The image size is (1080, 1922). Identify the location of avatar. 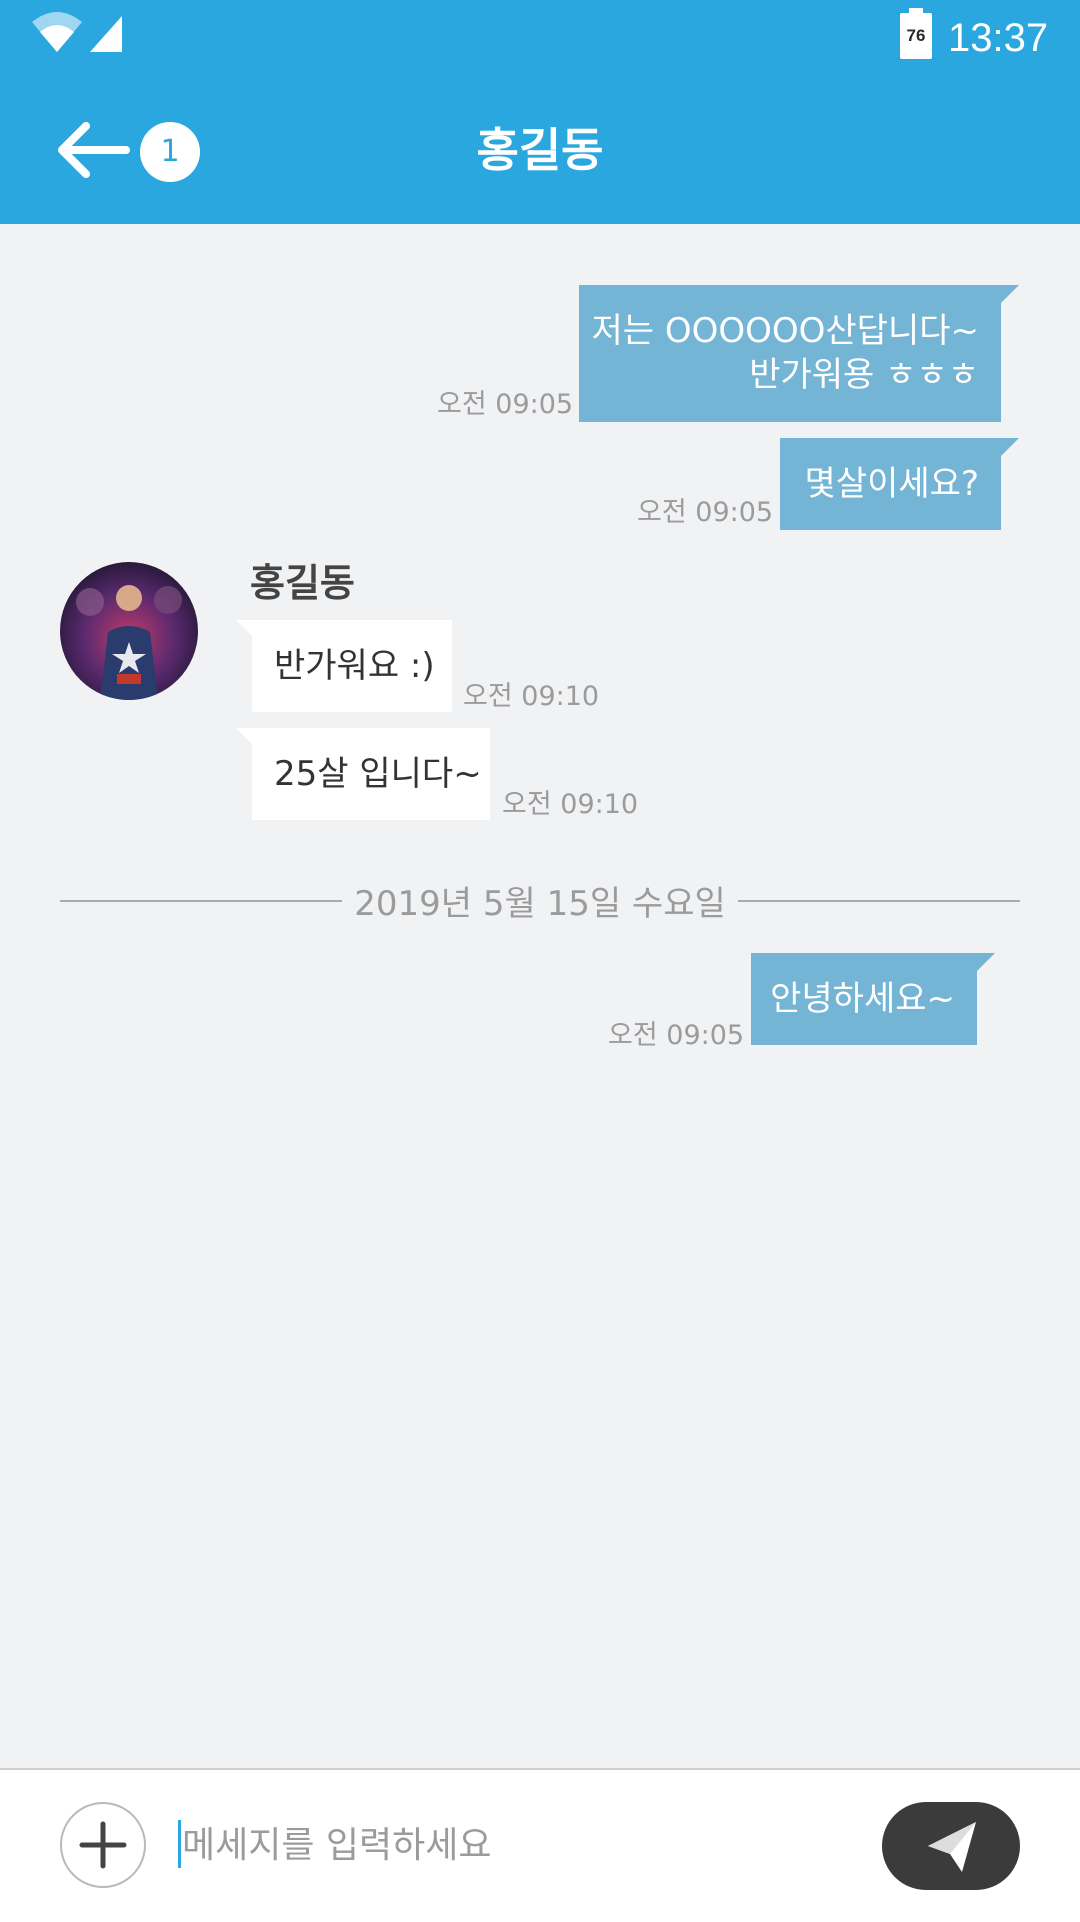
(129, 631).